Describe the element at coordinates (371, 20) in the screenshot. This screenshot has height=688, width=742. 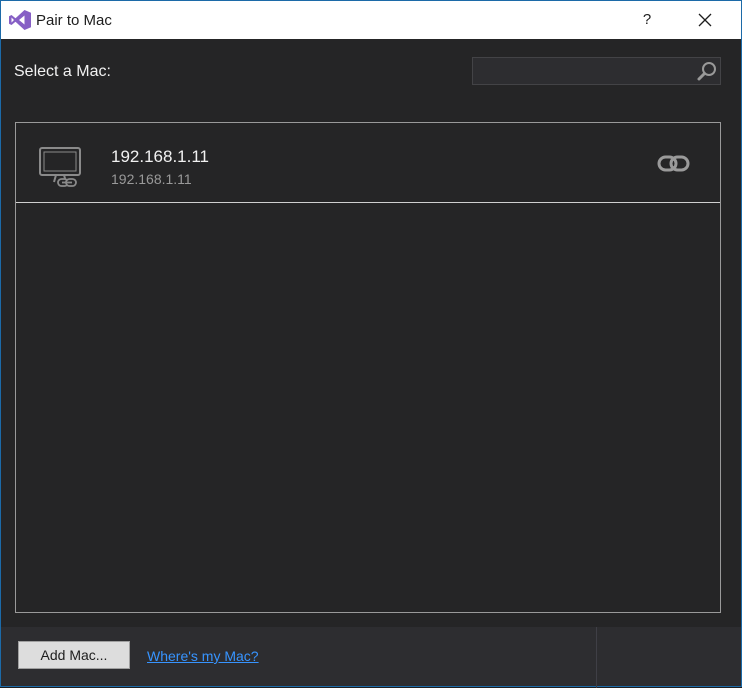
I see `title-bar: Pair to Mac ?` at that location.